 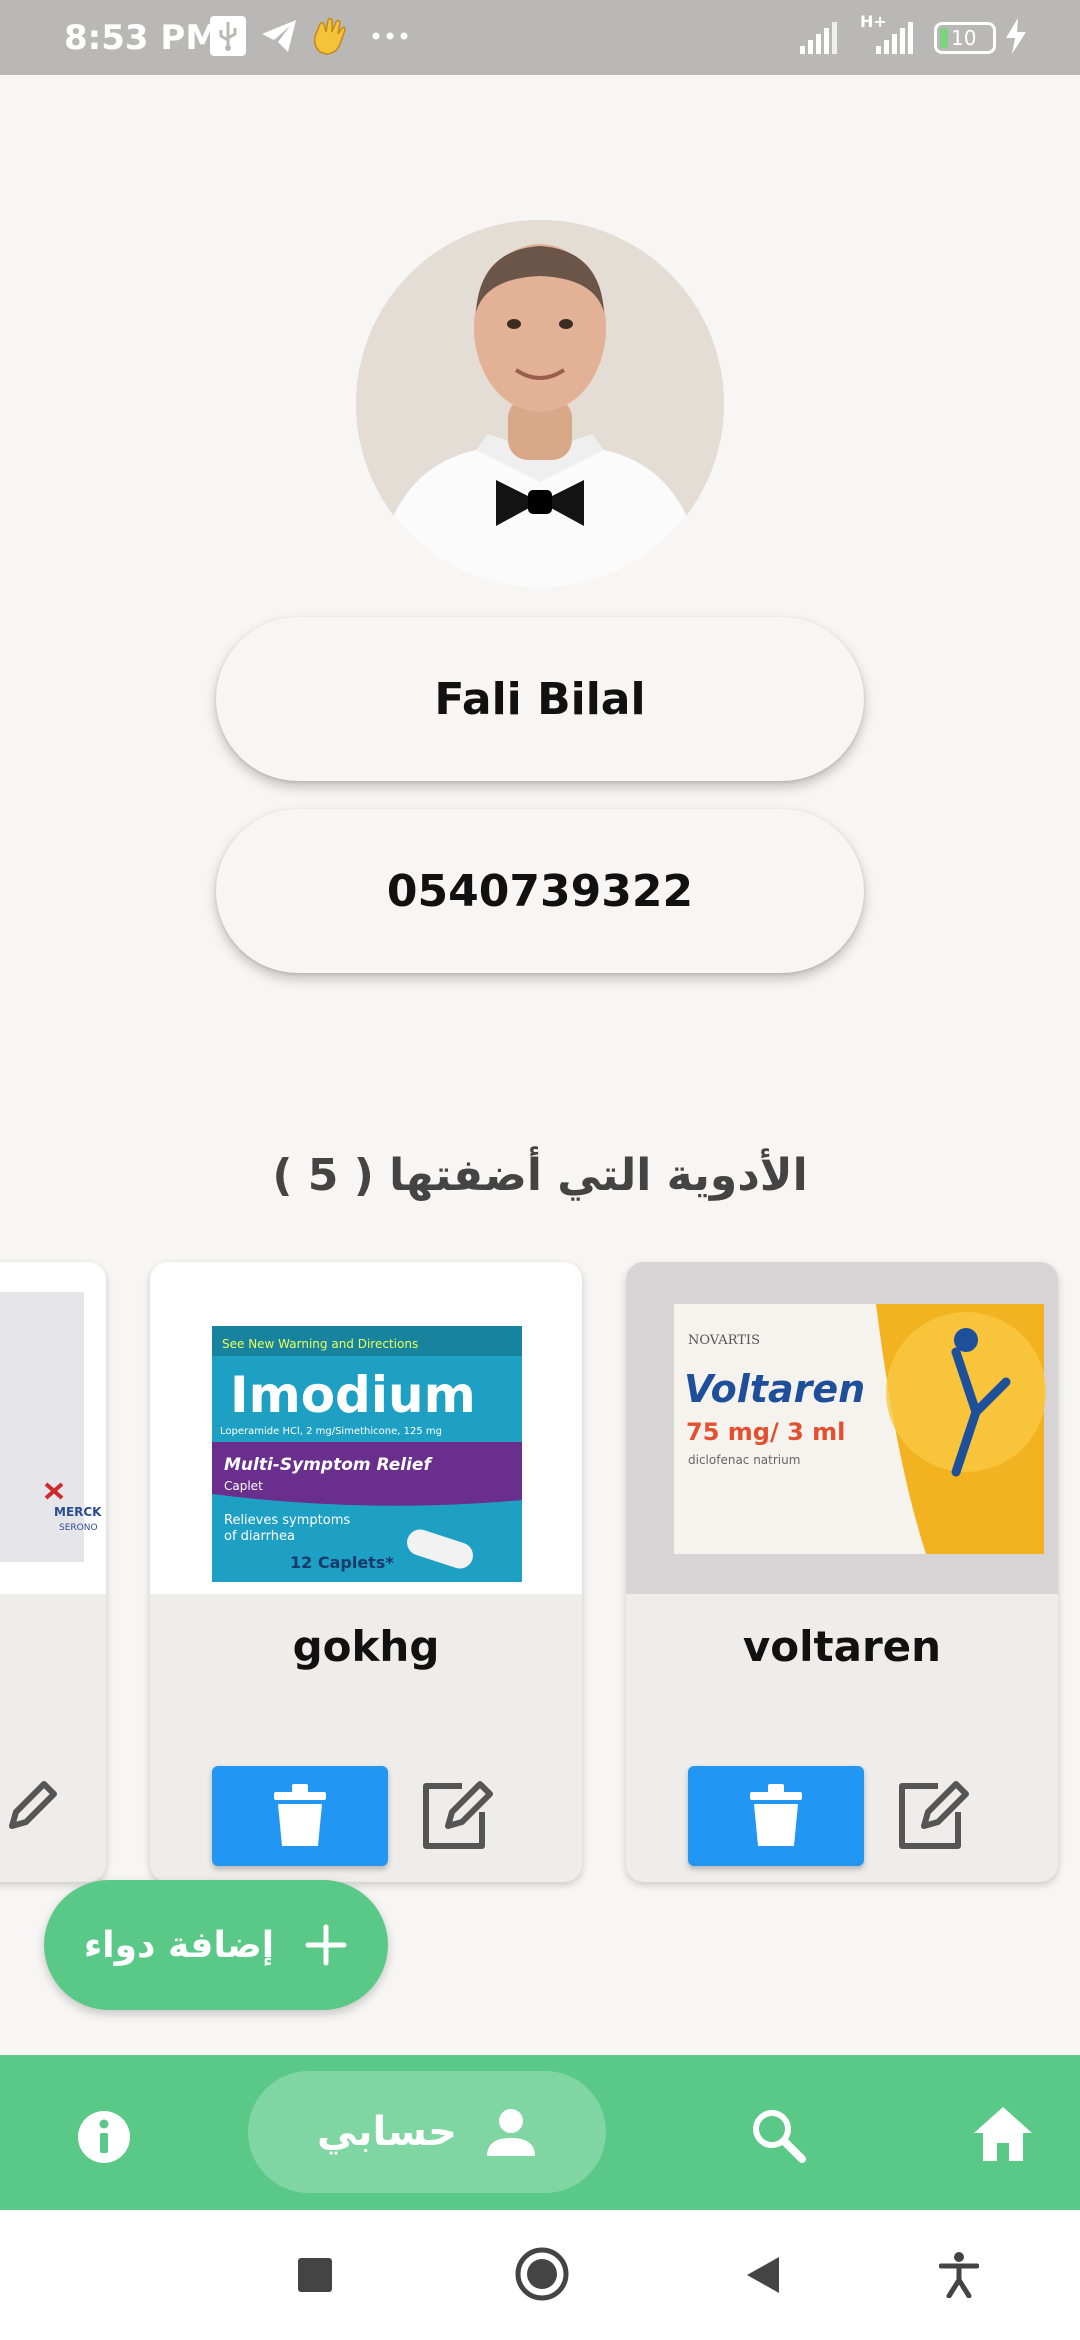 I want to click on svg-text: diclofenac natrium, so click(x=744, y=1460).